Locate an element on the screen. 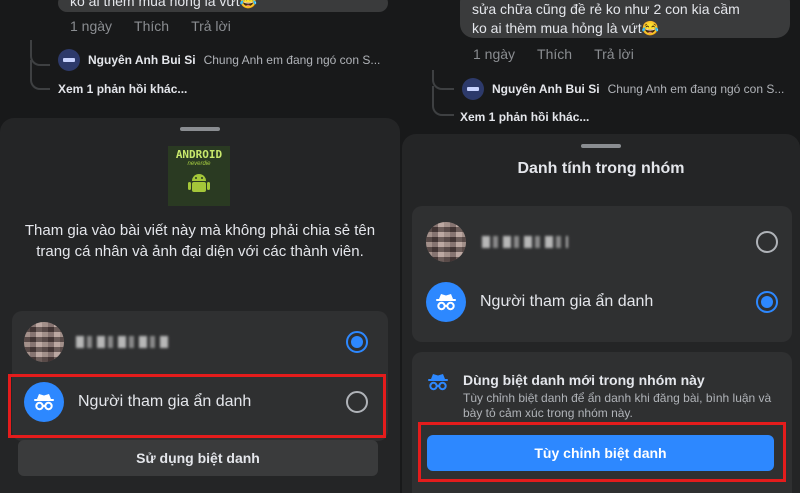 The width and height of the screenshot is (800, 493). group-logo: ANDROID neverdie is located at coordinates (199, 176).